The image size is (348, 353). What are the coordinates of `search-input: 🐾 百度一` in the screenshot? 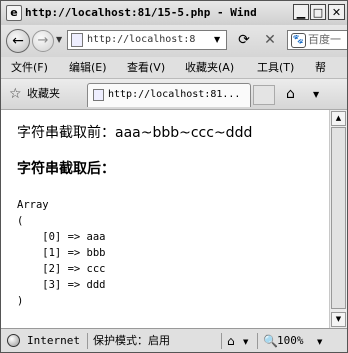 It's located at (317, 40).